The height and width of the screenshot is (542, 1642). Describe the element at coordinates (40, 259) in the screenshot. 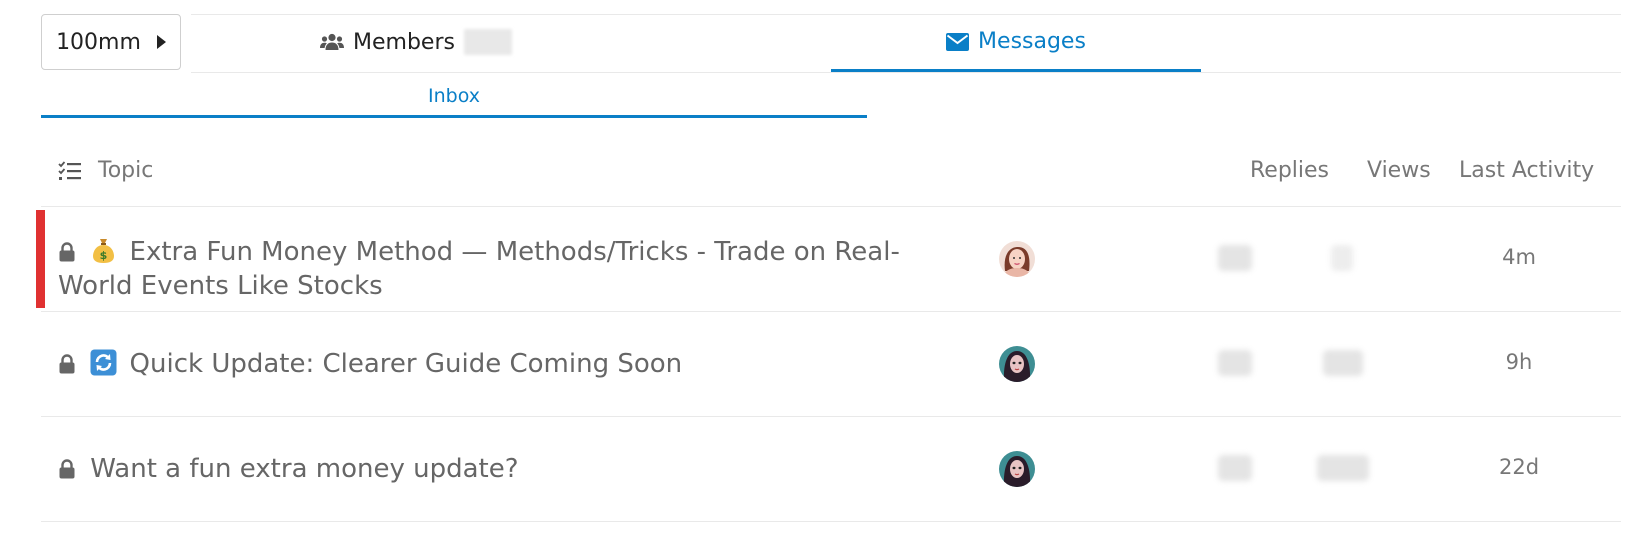

I see `unread-highlight-bar` at that location.